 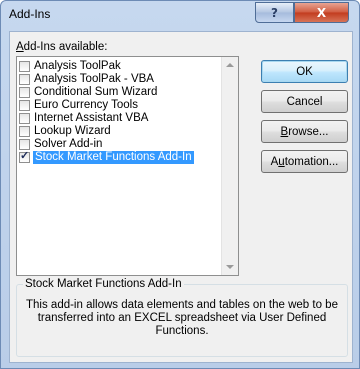 What do you see at coordinates (119, 144) in the screenshot?
I see `list-item: Solver Add-in` at bounding box center [119, 144].